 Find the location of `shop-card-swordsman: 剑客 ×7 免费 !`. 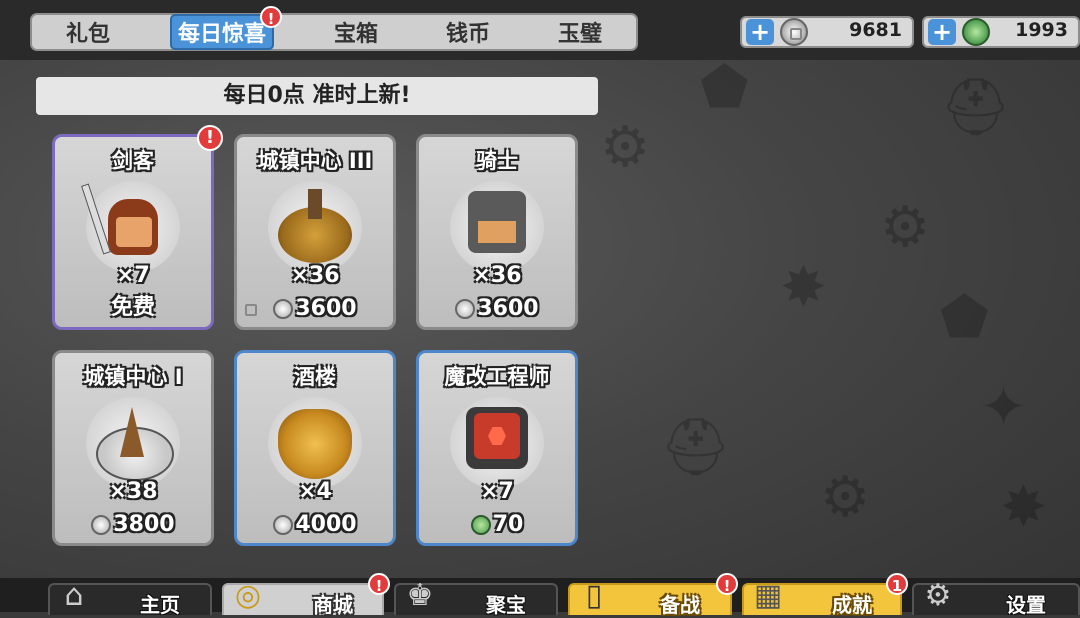

shop-card-swordsman: 剑客 ×7 免费 ! is located at coordinates (137, 227).